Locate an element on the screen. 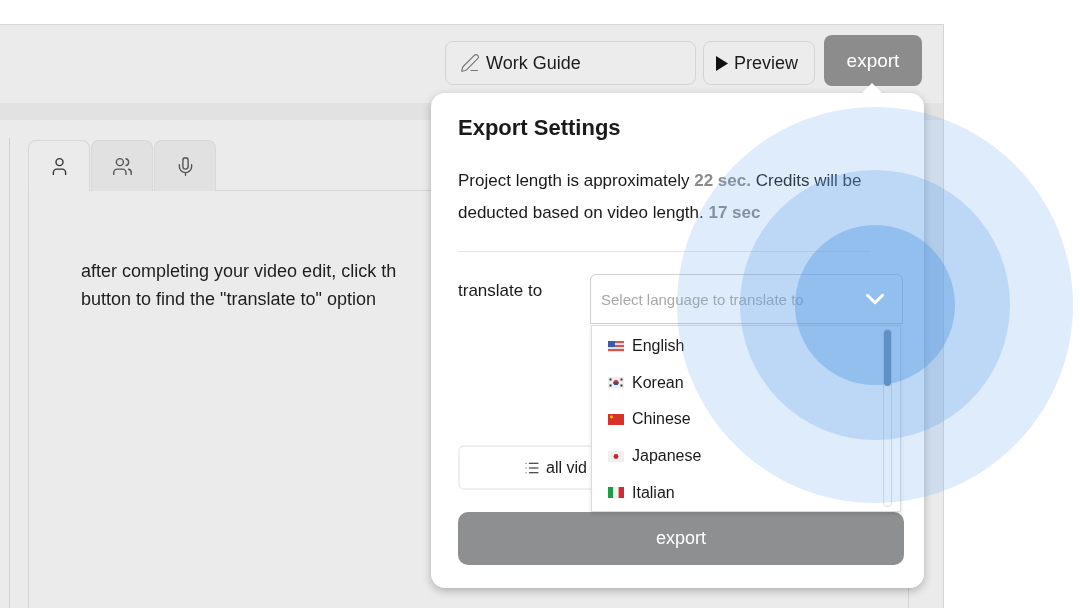 Image resolution: width=1080 pixels, height=608 pixels. preview-button: Preview is located at coordinates (759, 63).